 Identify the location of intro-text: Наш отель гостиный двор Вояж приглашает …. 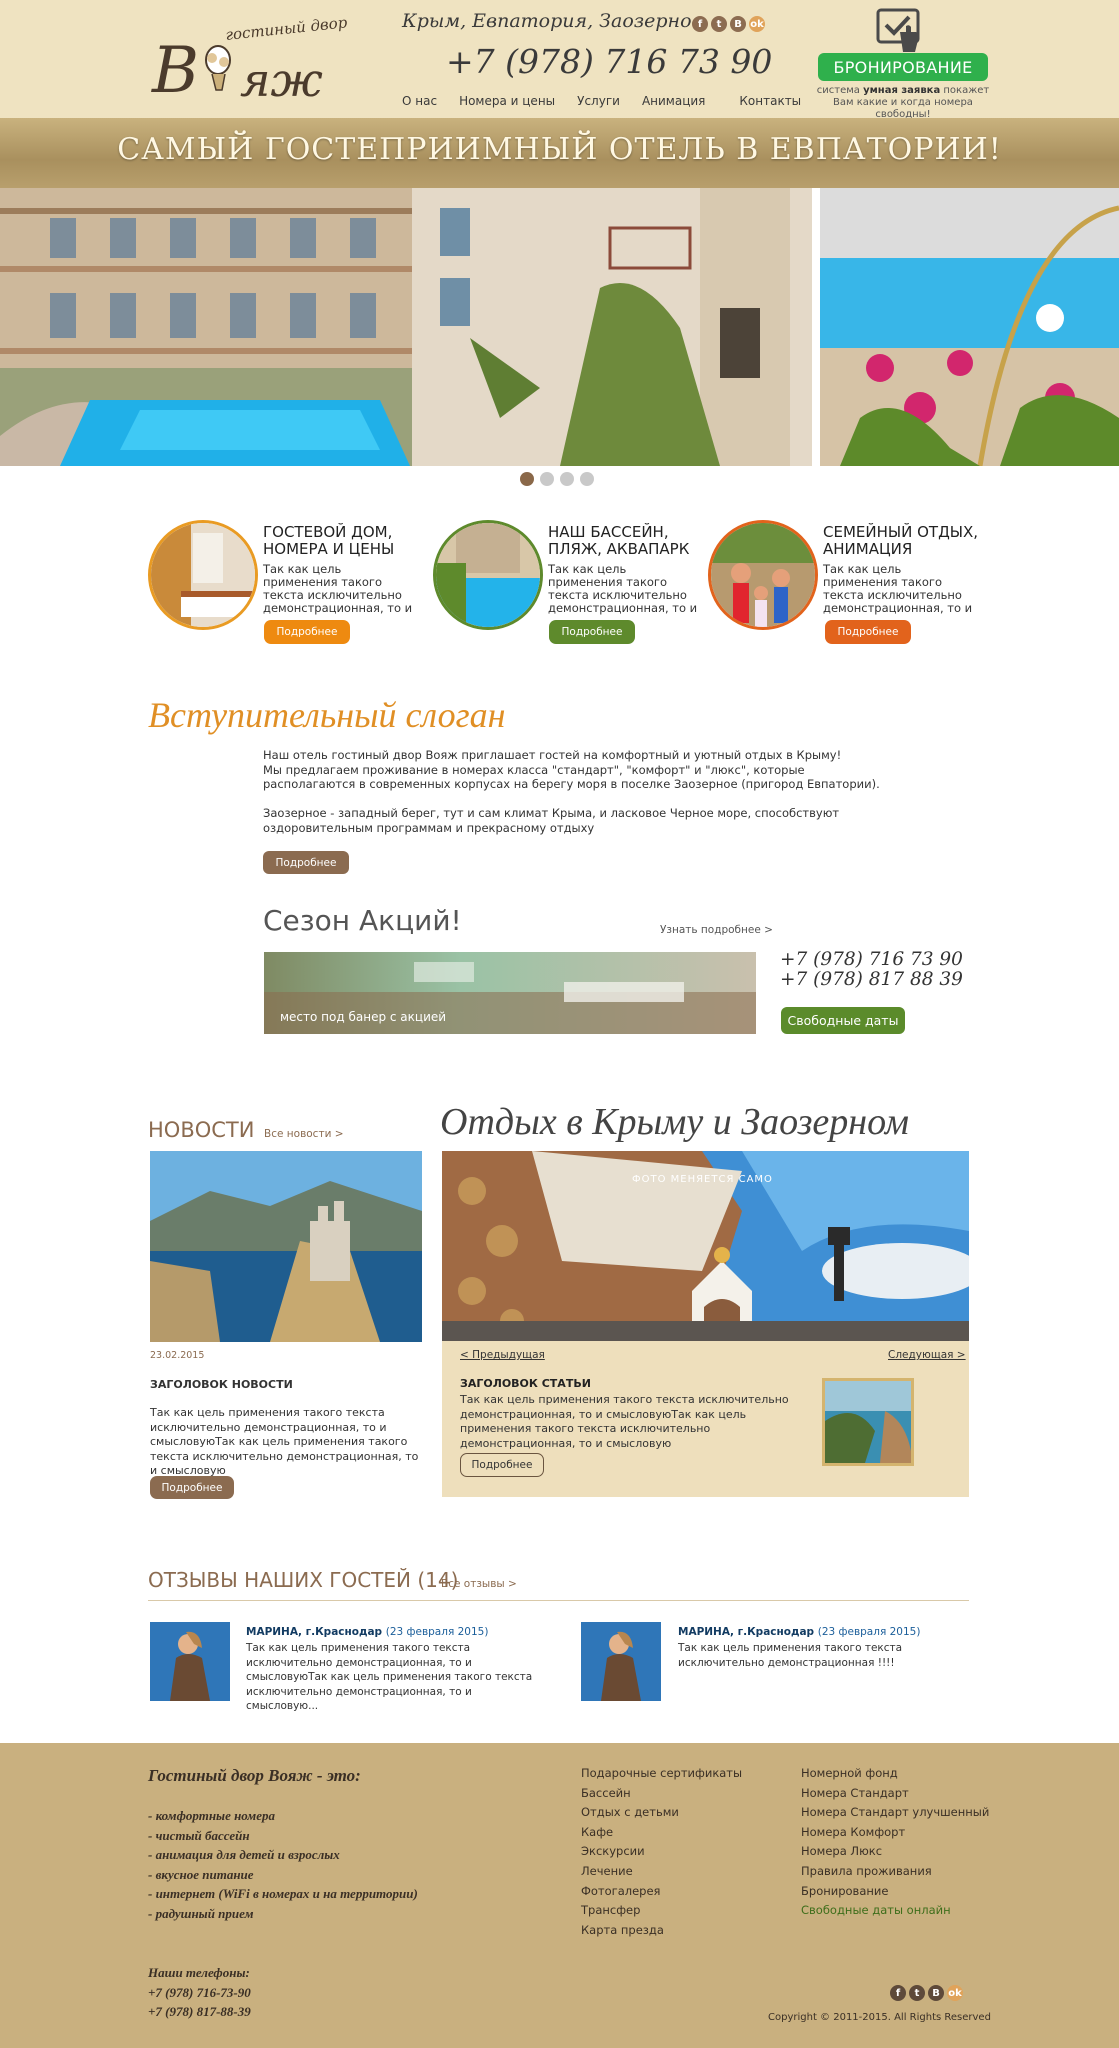
(571, 791).